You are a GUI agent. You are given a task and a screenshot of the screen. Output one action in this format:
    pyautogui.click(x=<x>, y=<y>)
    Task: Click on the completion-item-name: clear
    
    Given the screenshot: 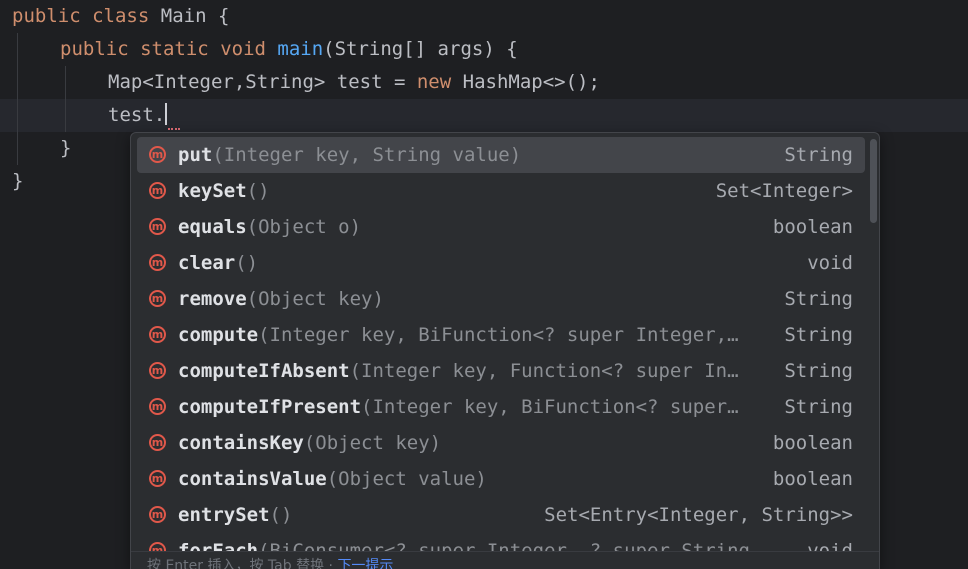 What is the action you would take?
    pyautogui.click(x=207, y=263)
    